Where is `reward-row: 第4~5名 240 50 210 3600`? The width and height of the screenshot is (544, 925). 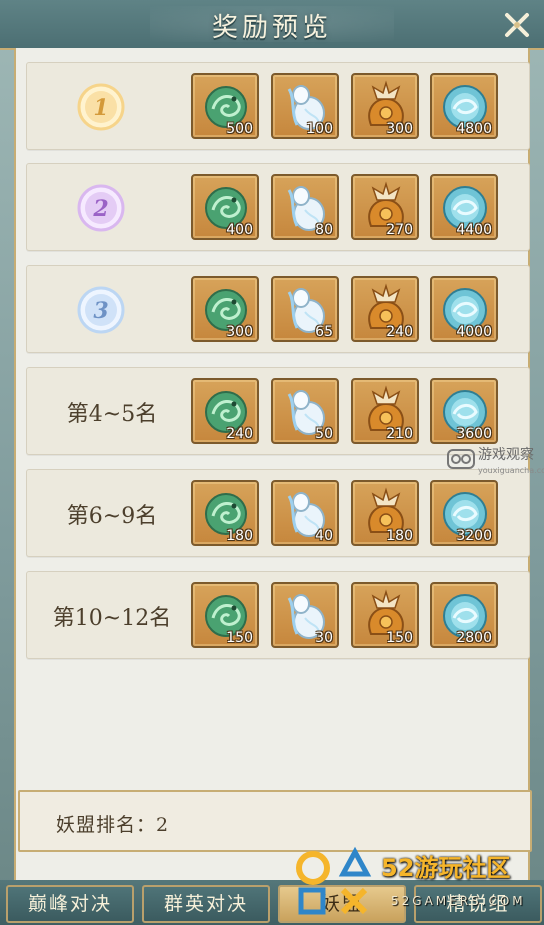 reward-row: 第4~5名 240 50 210 3600 is located at coordinates (278, 411).